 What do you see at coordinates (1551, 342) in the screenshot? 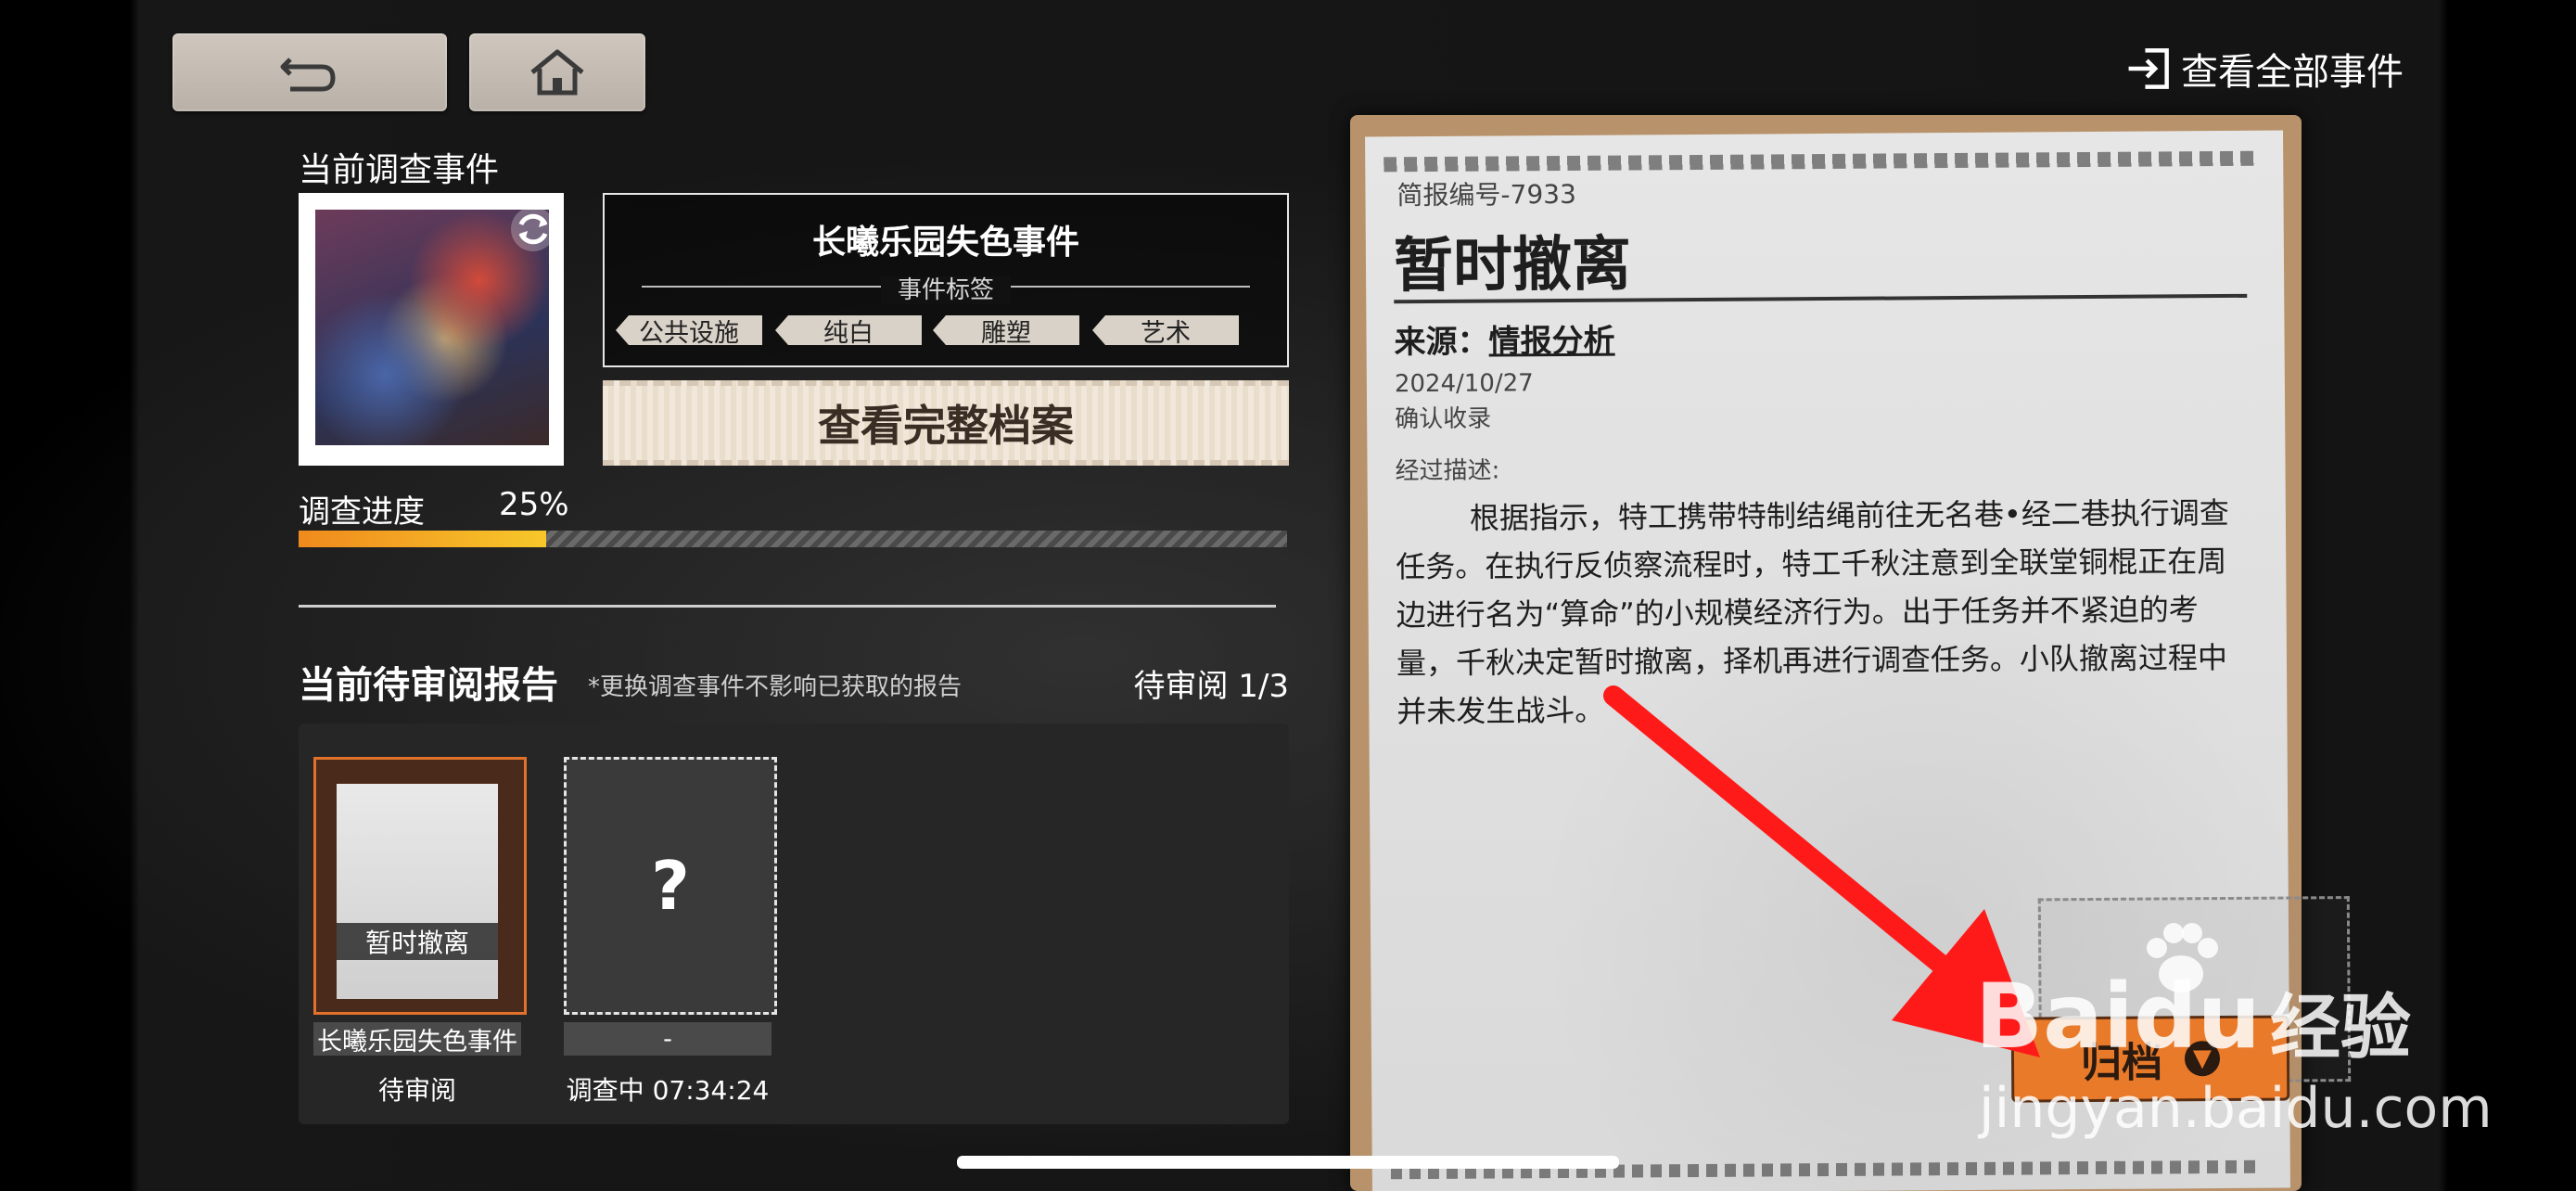
I see `source-value: 情报分析` at bounding box center [1551, 342].